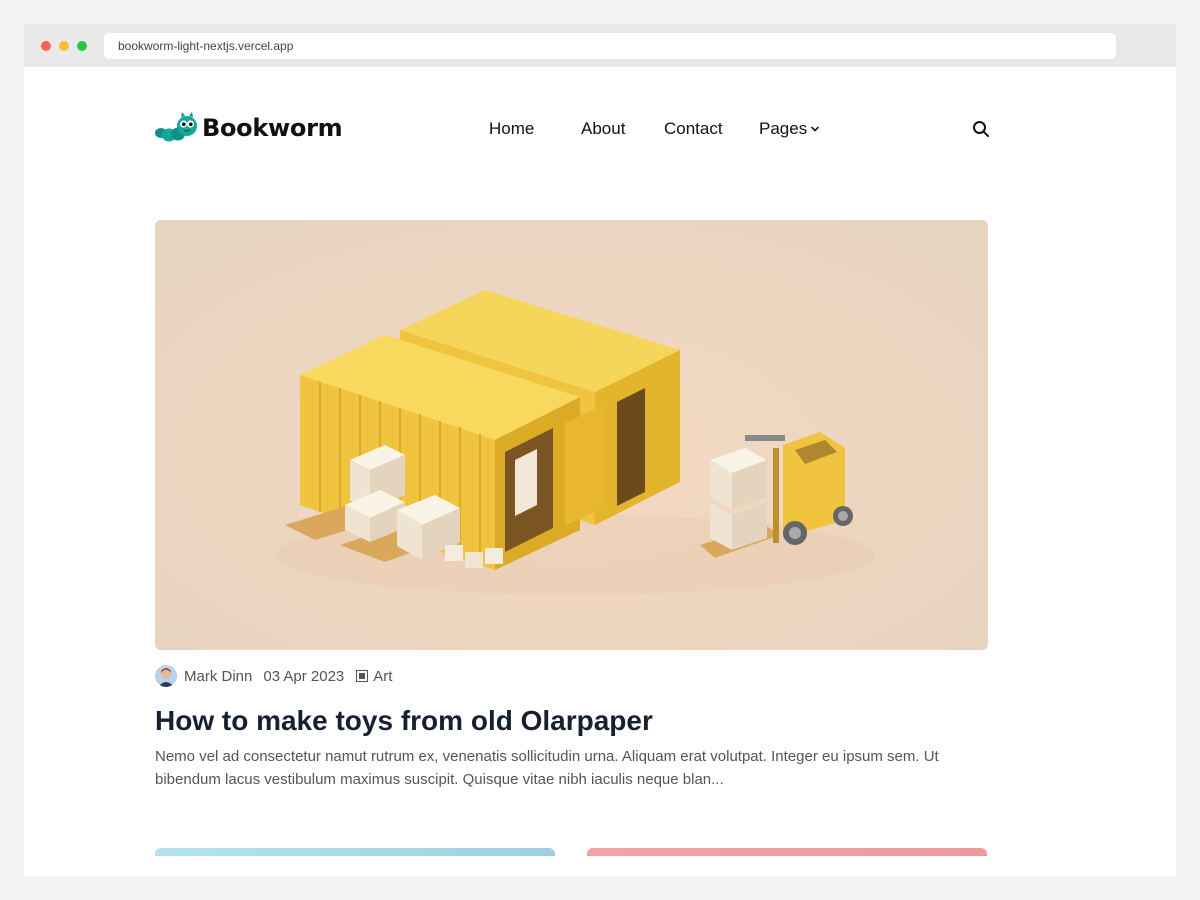 The image size is (1200, 900). Describe the element at coordinates (693, 129) in the screenshot. I see `nav-contact: Contact` at that location.